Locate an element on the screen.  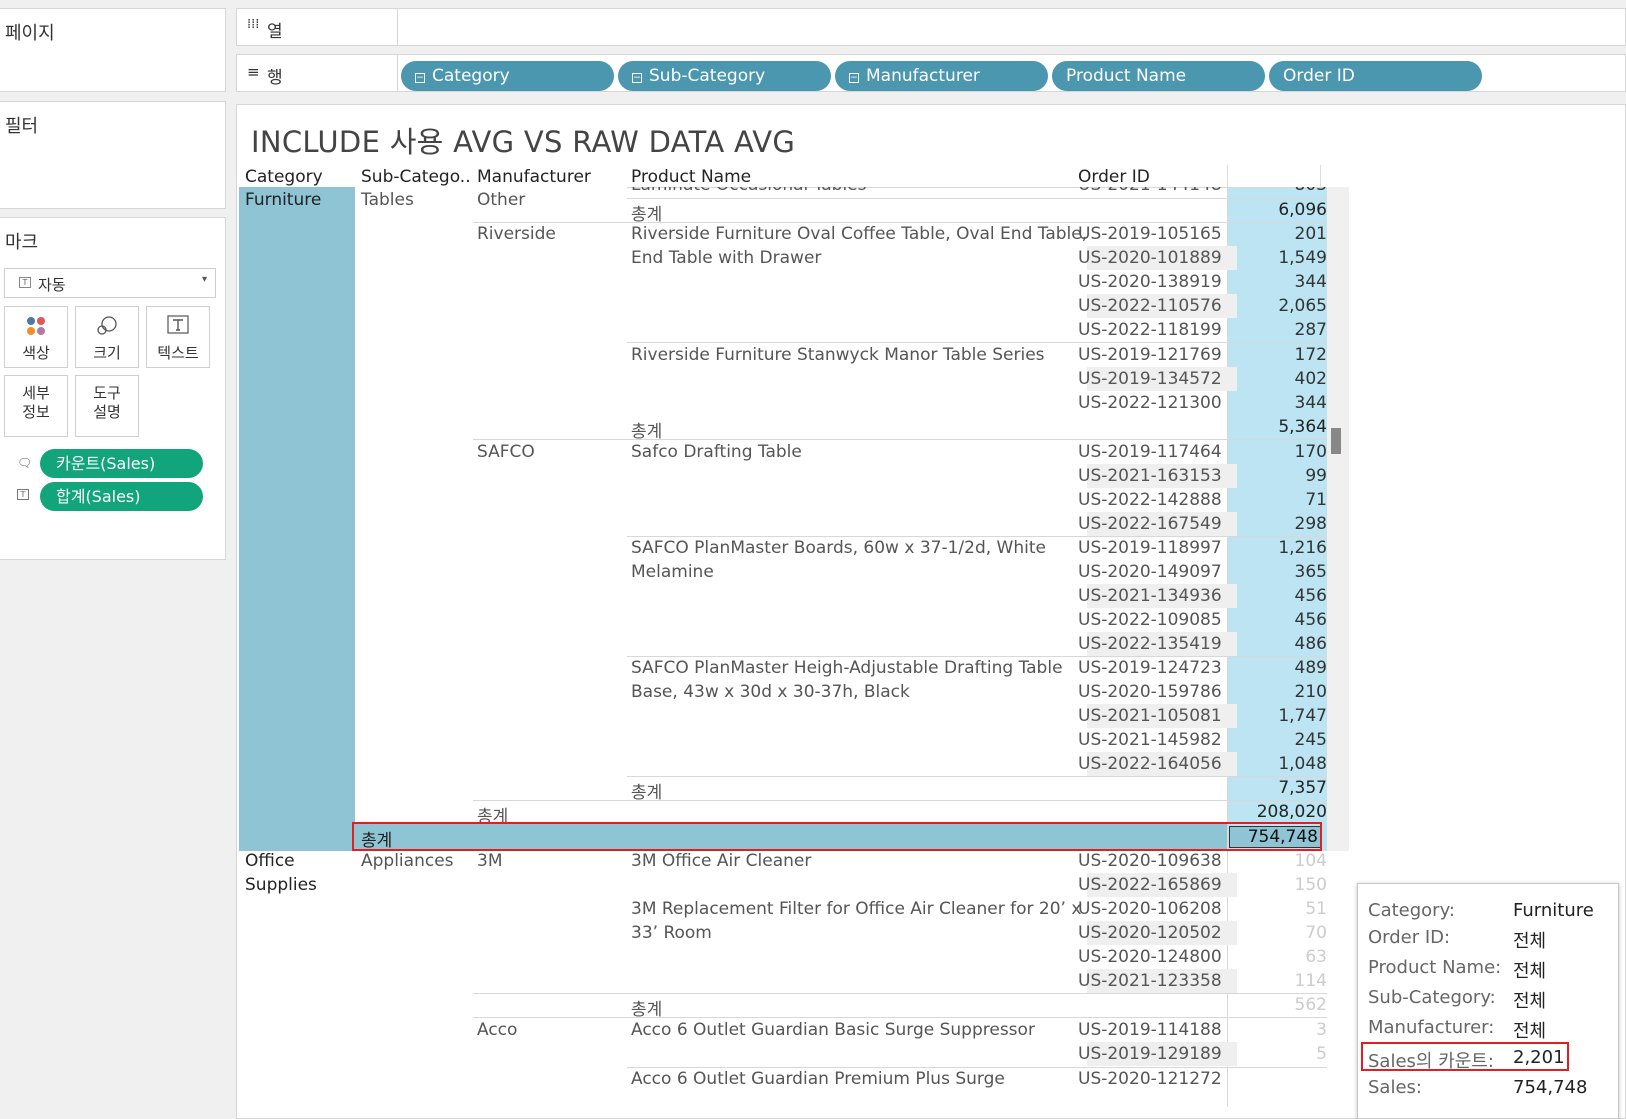
order-id: US-2021-145982 is located at coordinates (1150, 740).